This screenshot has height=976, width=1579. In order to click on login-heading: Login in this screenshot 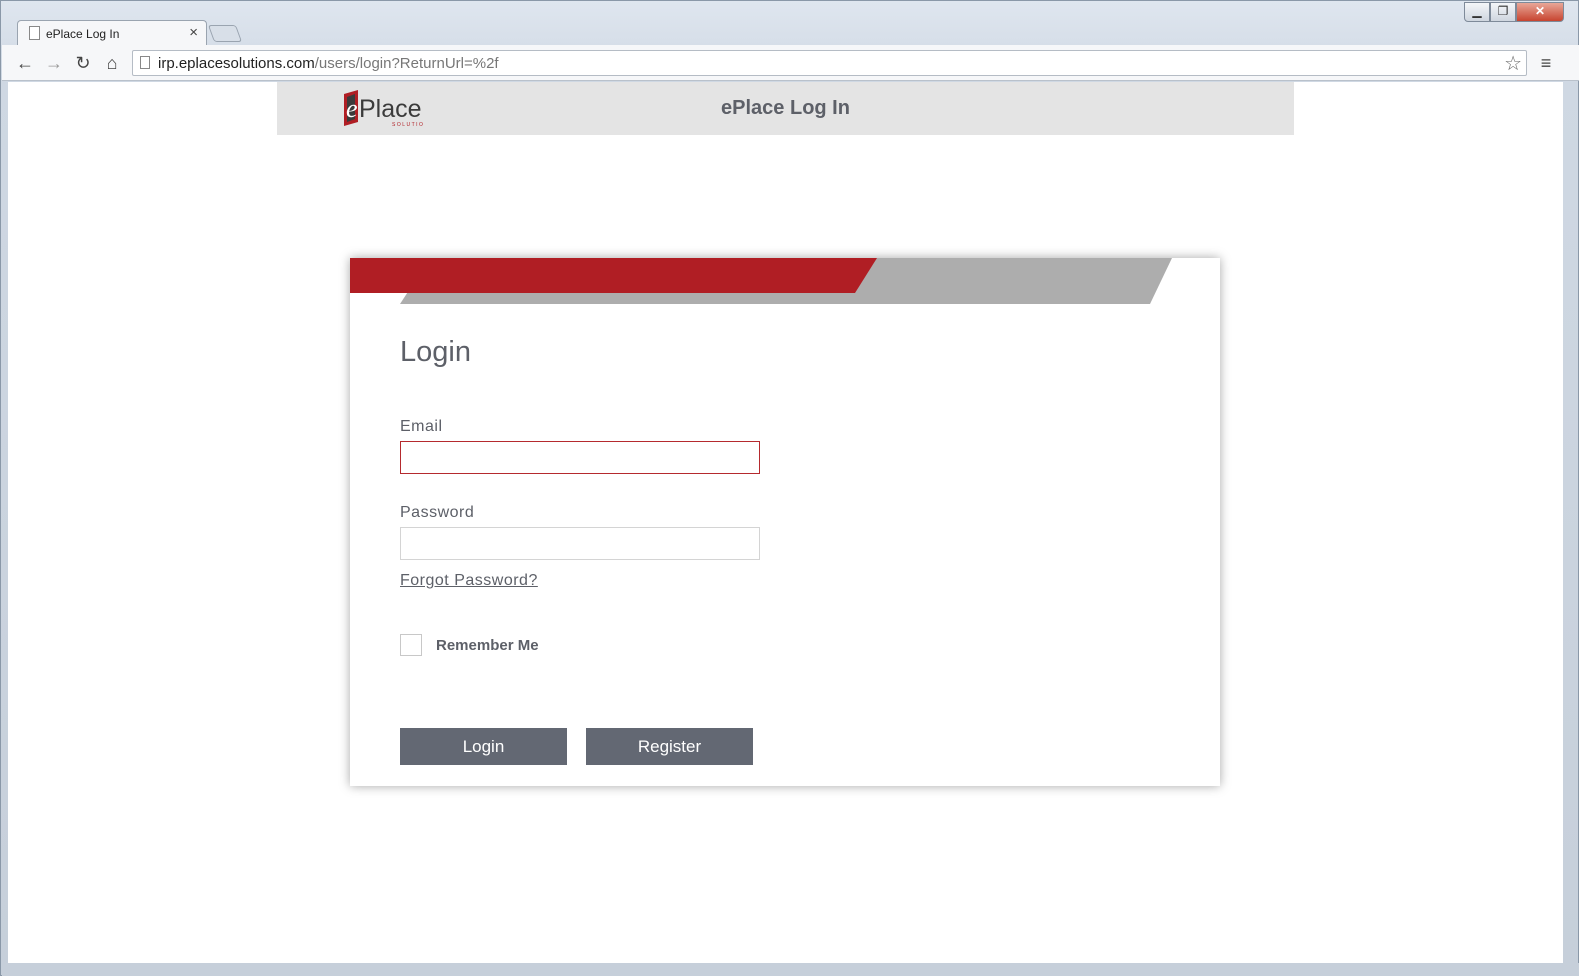, I will do `click(435, 352)`.